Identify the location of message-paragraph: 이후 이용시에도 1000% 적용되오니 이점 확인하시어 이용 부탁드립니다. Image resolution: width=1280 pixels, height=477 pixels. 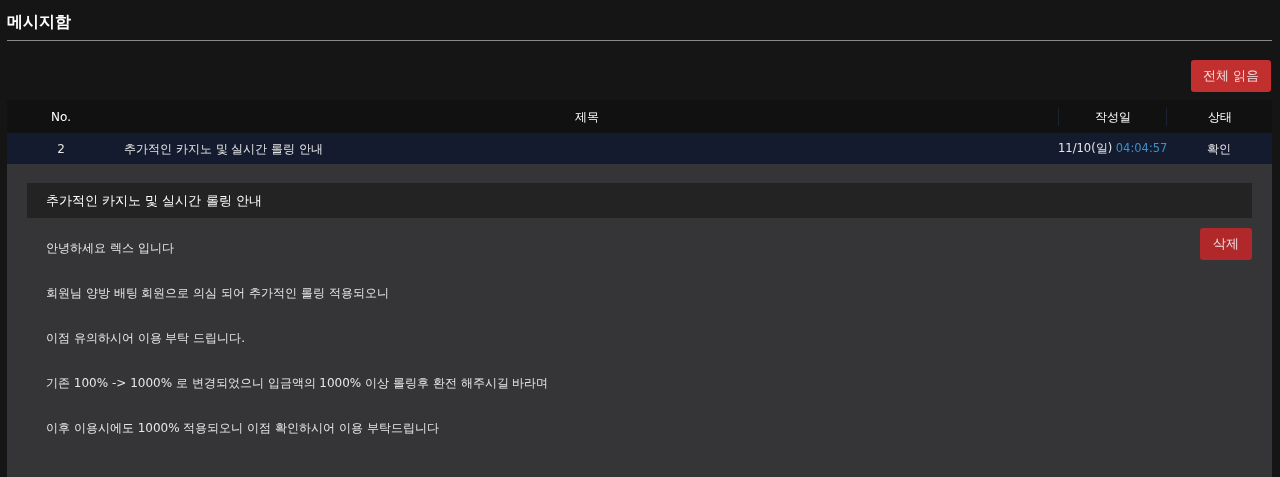
(243, 428).